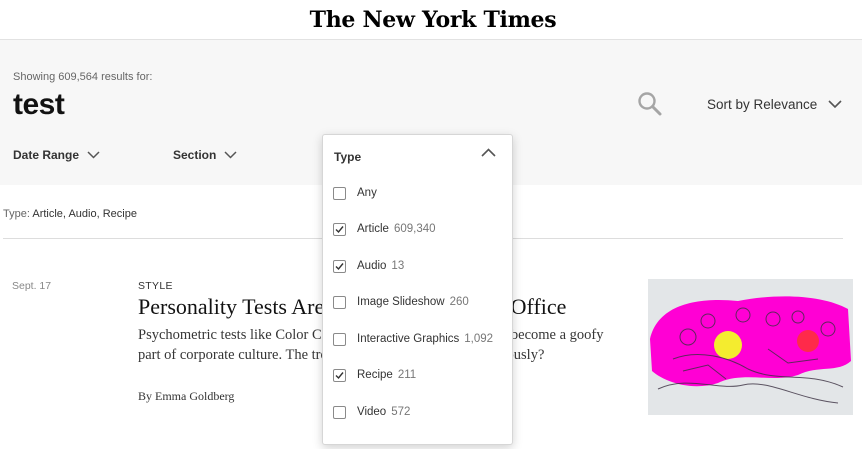  I want to click on type-option-count: 609,340, so click(414, 229).